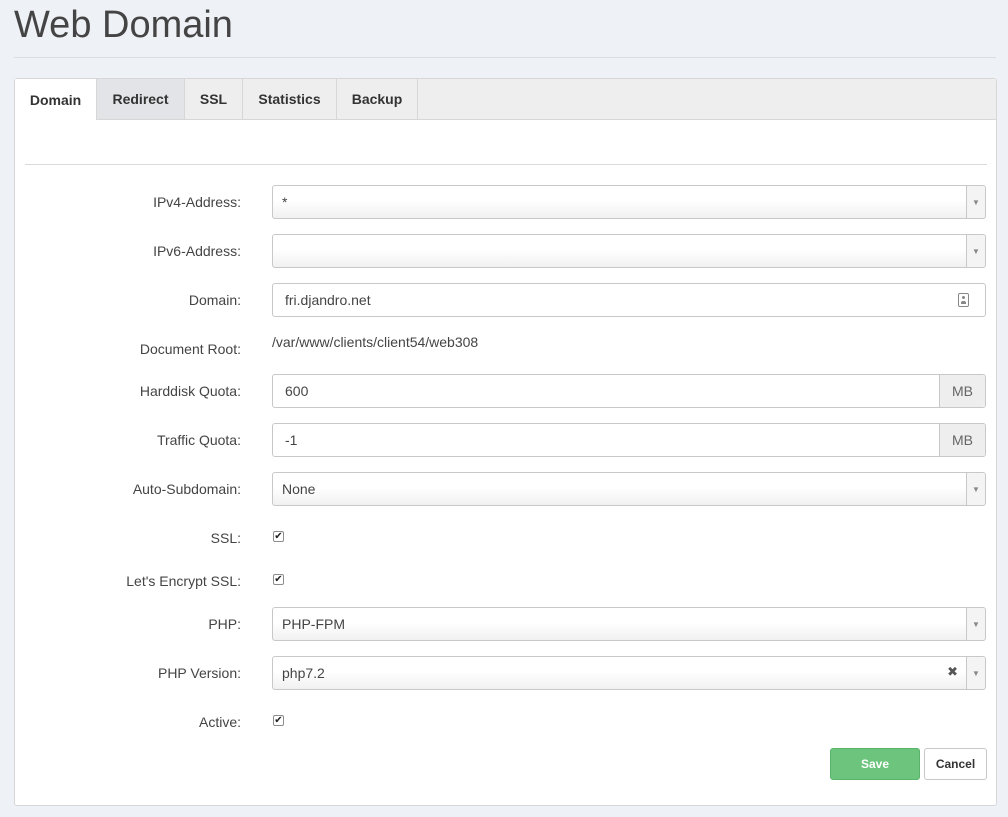  Describe the element at coordinates (278, 536) in the screenshot. I see `ssl-checkbox: ✔` at that location.